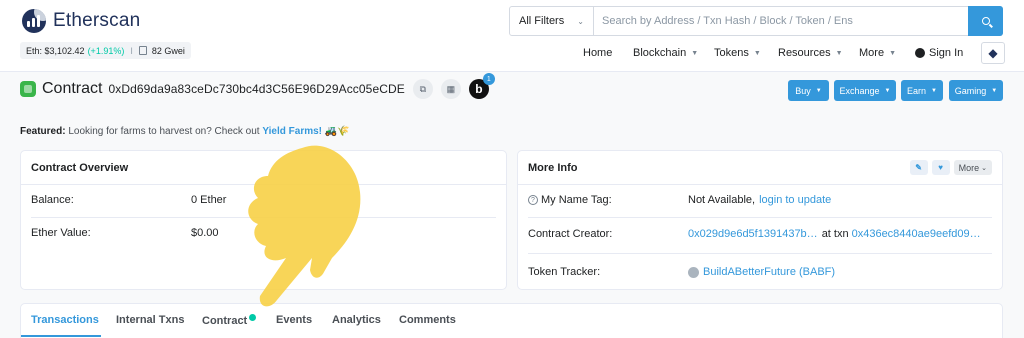 The width and height of the screenshot is (1024, 338). I want to click on tab-internal-txns: Internal Txns, so click(150, 320).